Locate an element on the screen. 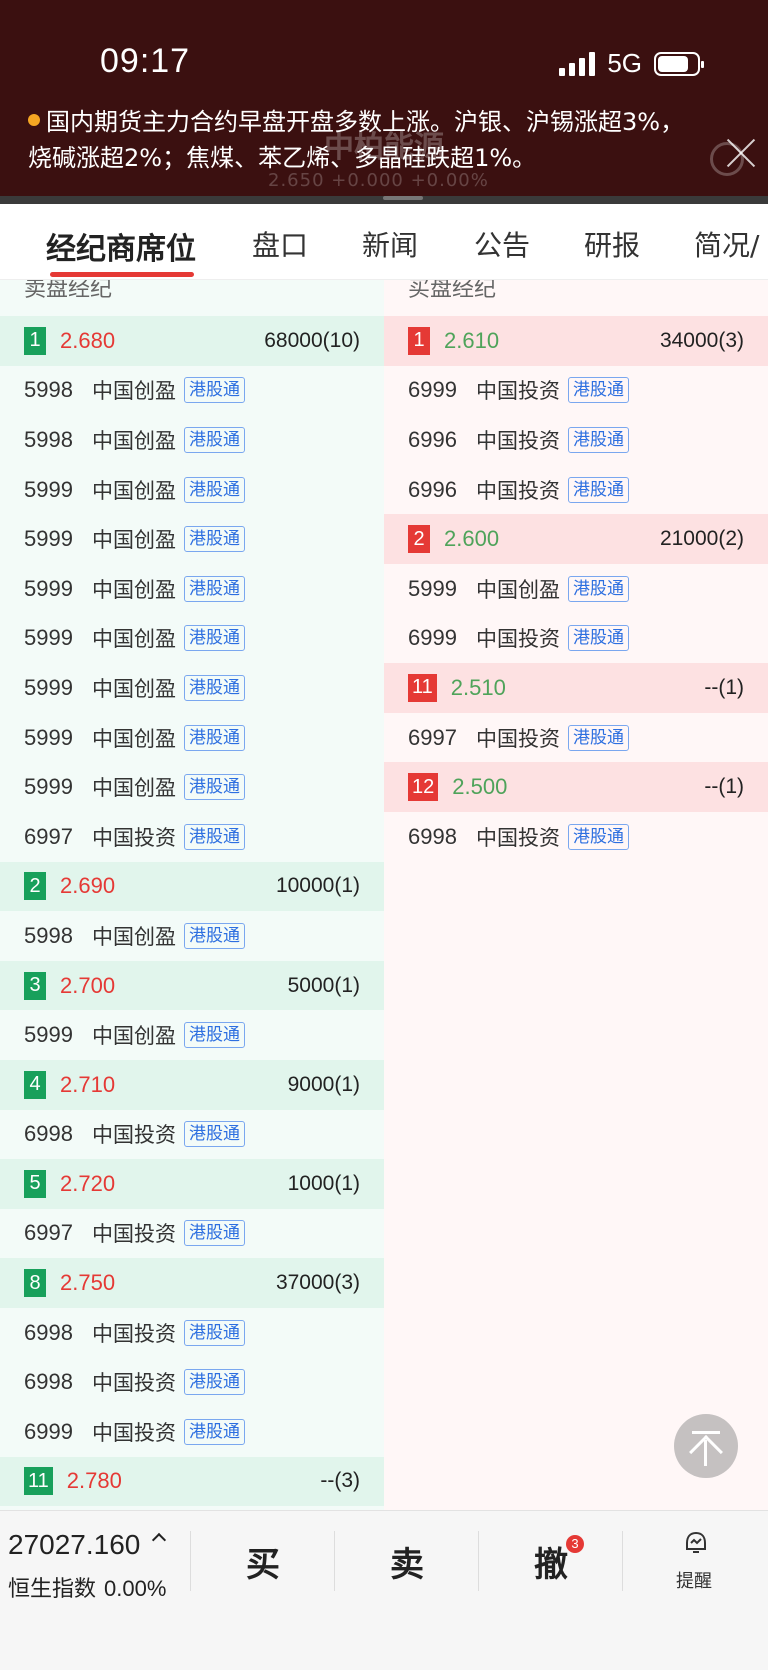 The image size is (768, 1670). tab-news: 新闻 is located at coordinates (390, 244).